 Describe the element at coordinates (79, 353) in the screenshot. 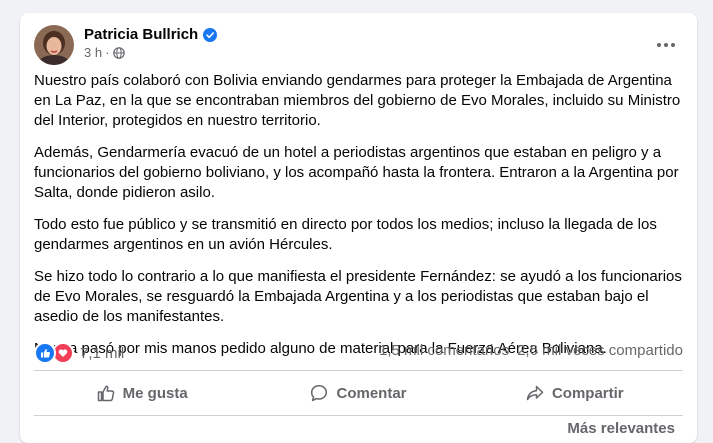

I see `reactions-summary: 7,1 mil` at that location.